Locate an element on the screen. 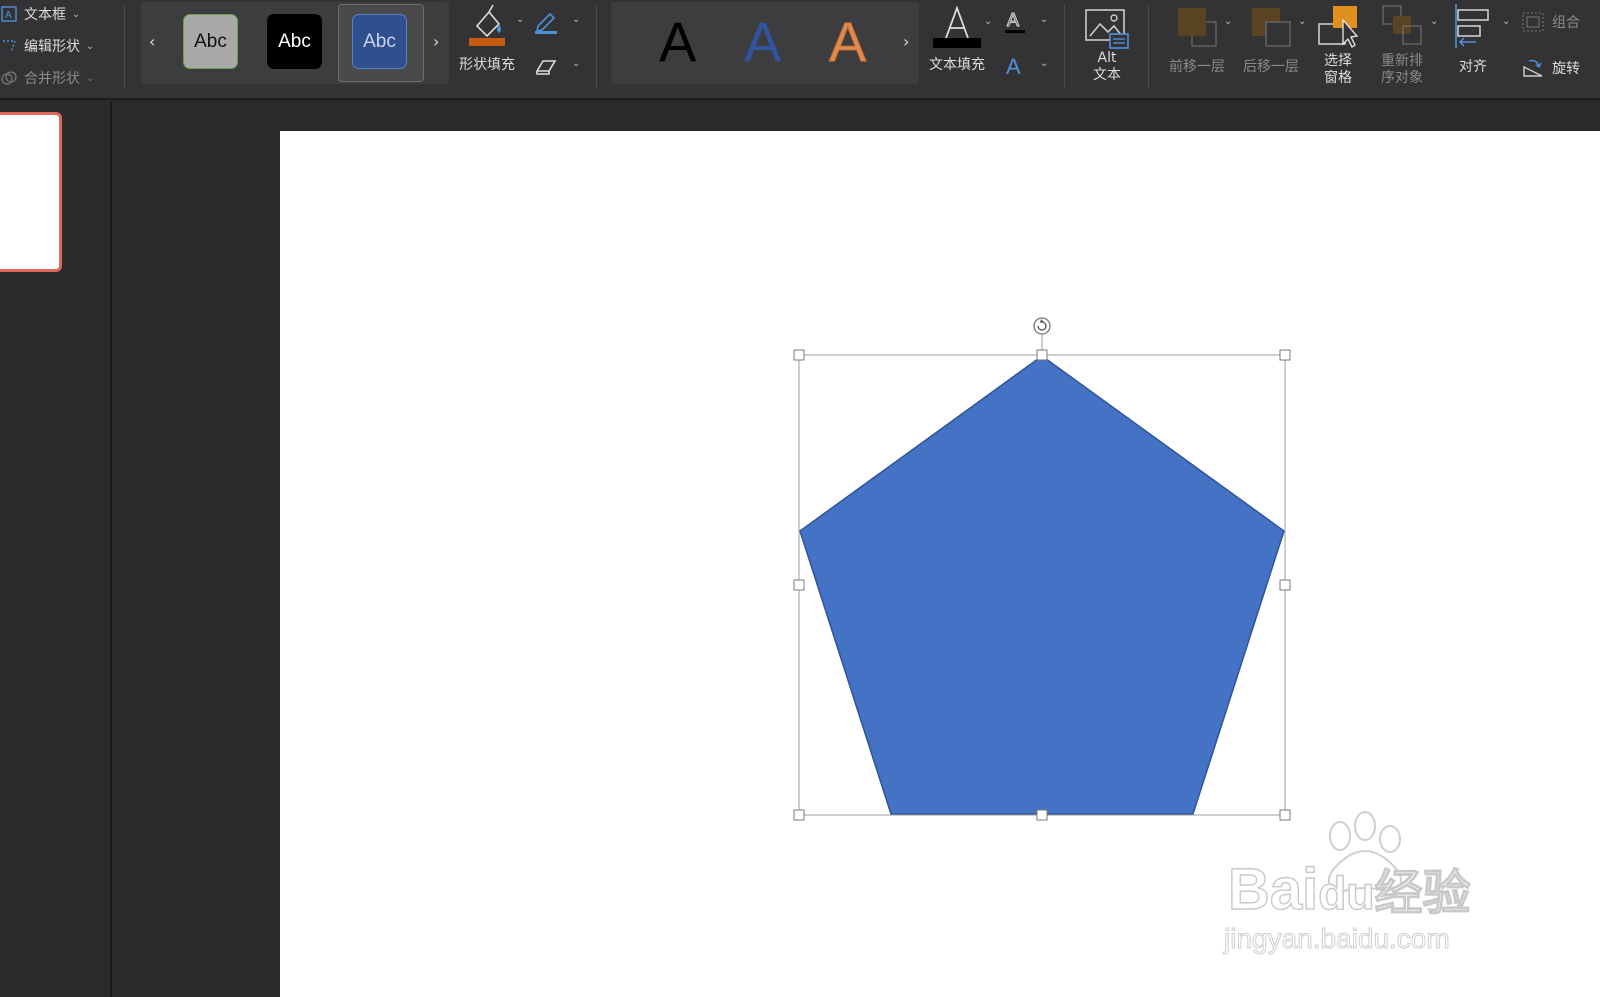 The image size is (1600, 997). align-icon is located at coordinates (1472, 26).